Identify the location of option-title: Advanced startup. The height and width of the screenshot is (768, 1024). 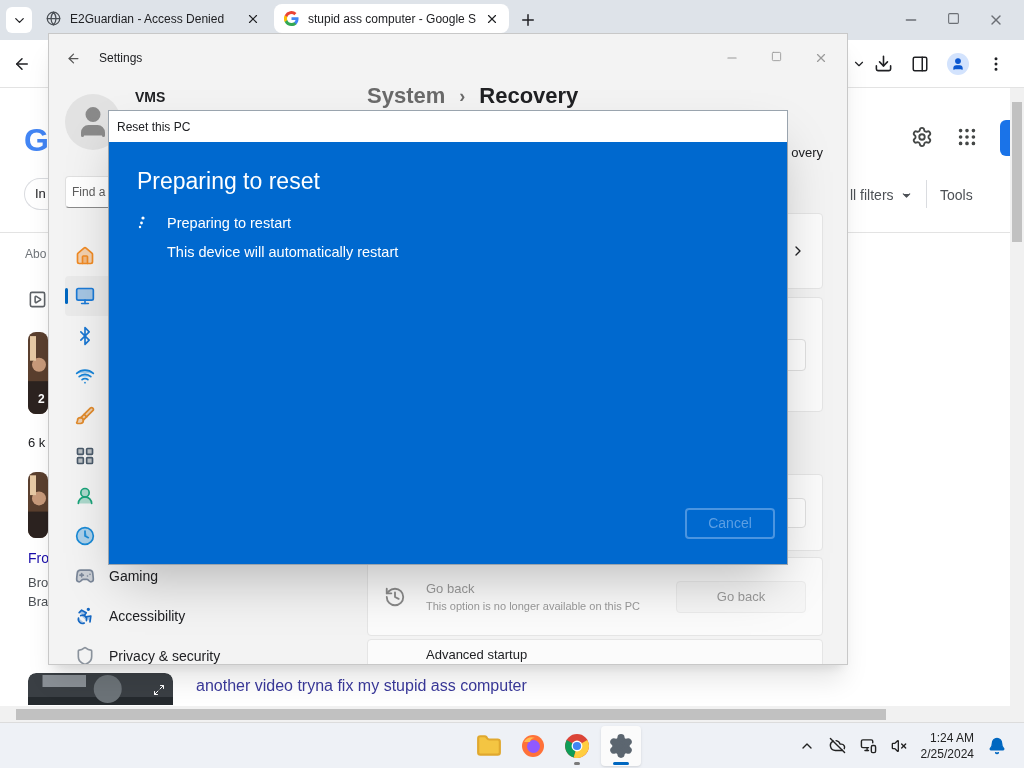
(477, 654).